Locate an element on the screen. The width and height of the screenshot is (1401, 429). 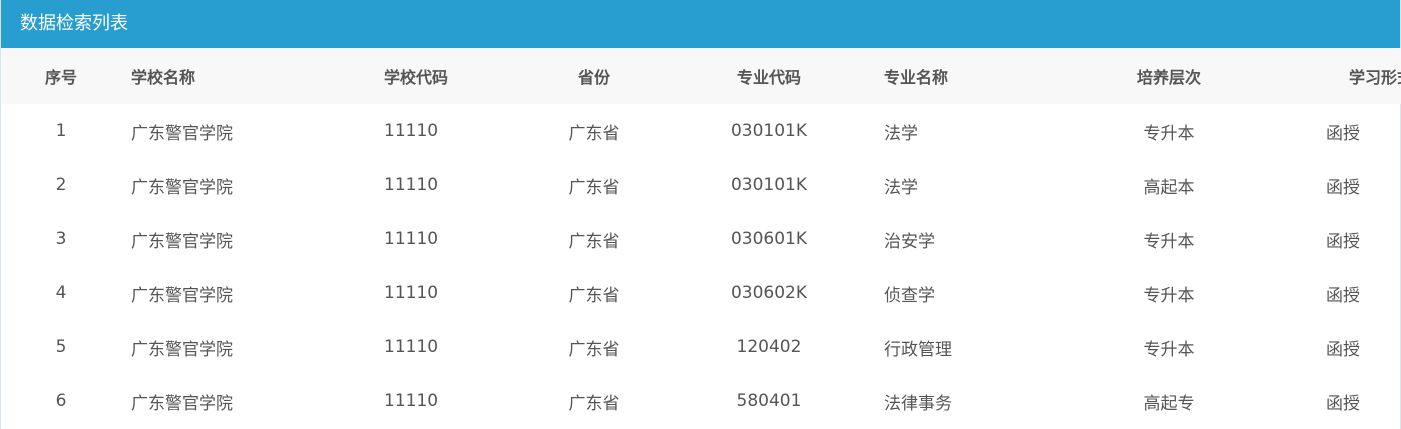
column-header-major-name: 专业名称 is located at coordinates (984, 76).